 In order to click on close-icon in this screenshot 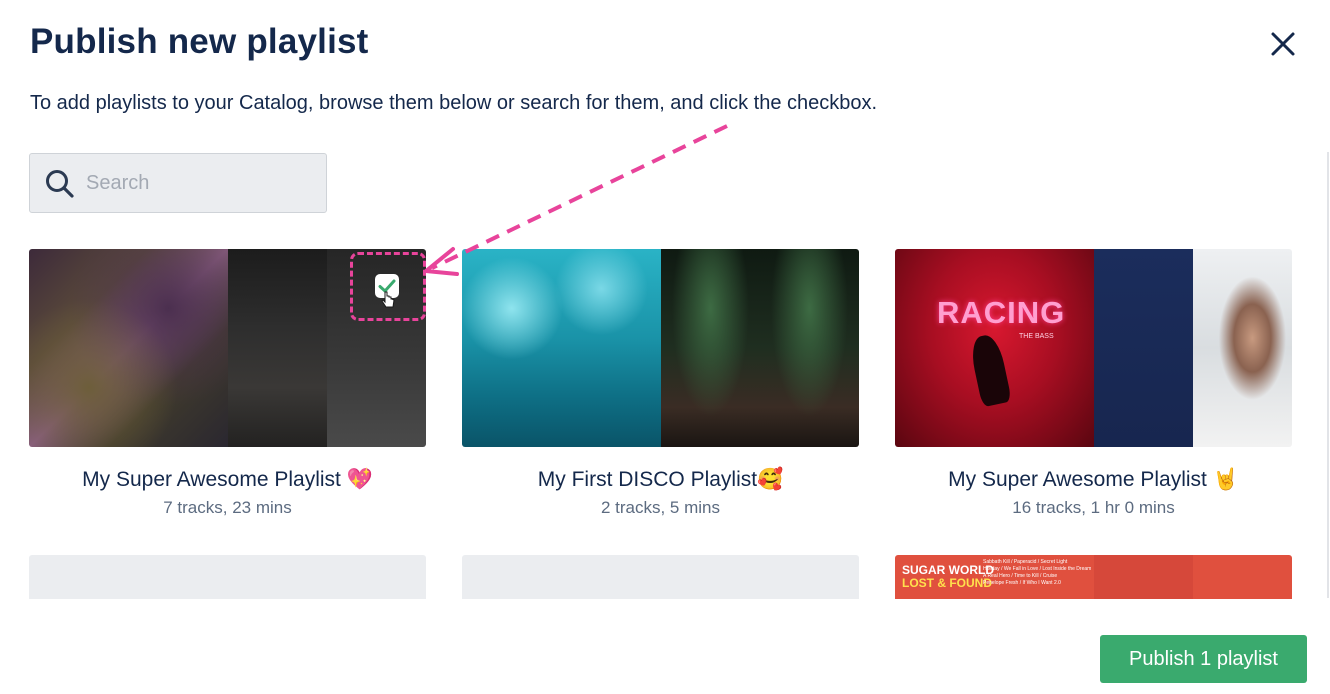, I will do `click(1283, 44)`.